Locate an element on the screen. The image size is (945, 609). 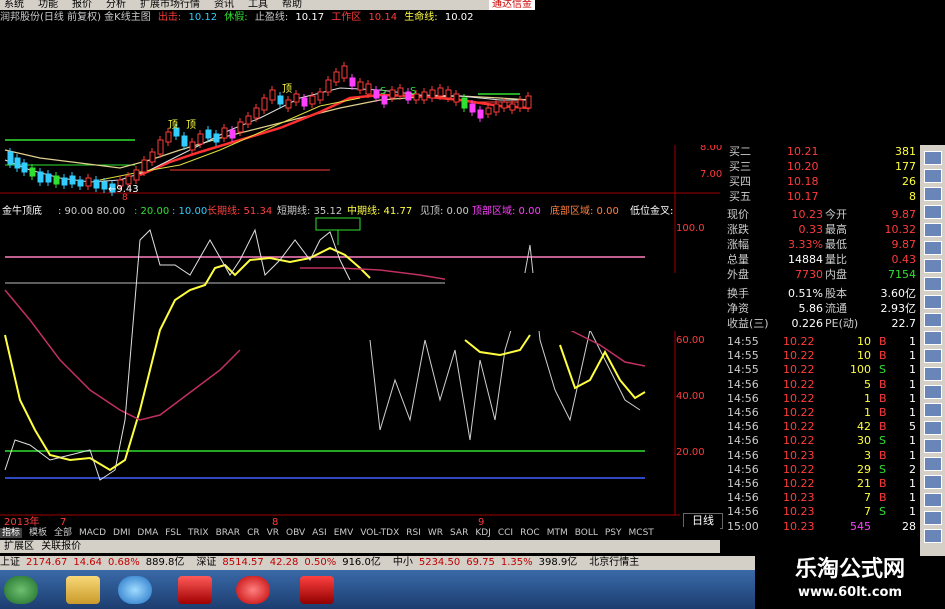
indicator-header-item: : 10.00 is located at coordinates (189, 211).